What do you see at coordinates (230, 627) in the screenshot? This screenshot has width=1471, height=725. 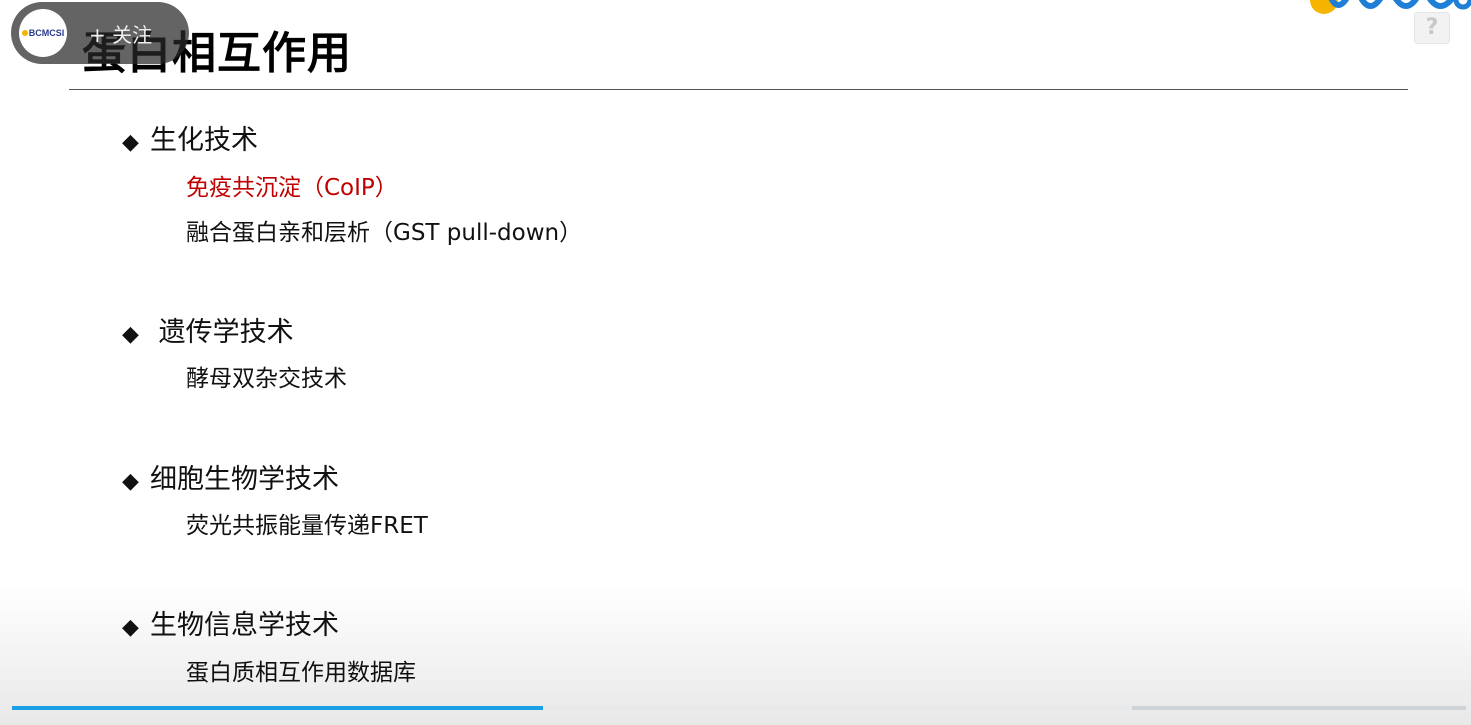 I see `section-heading-bioinformatics: ◆ 生物信息学技术` at bounding box center [230, 627].